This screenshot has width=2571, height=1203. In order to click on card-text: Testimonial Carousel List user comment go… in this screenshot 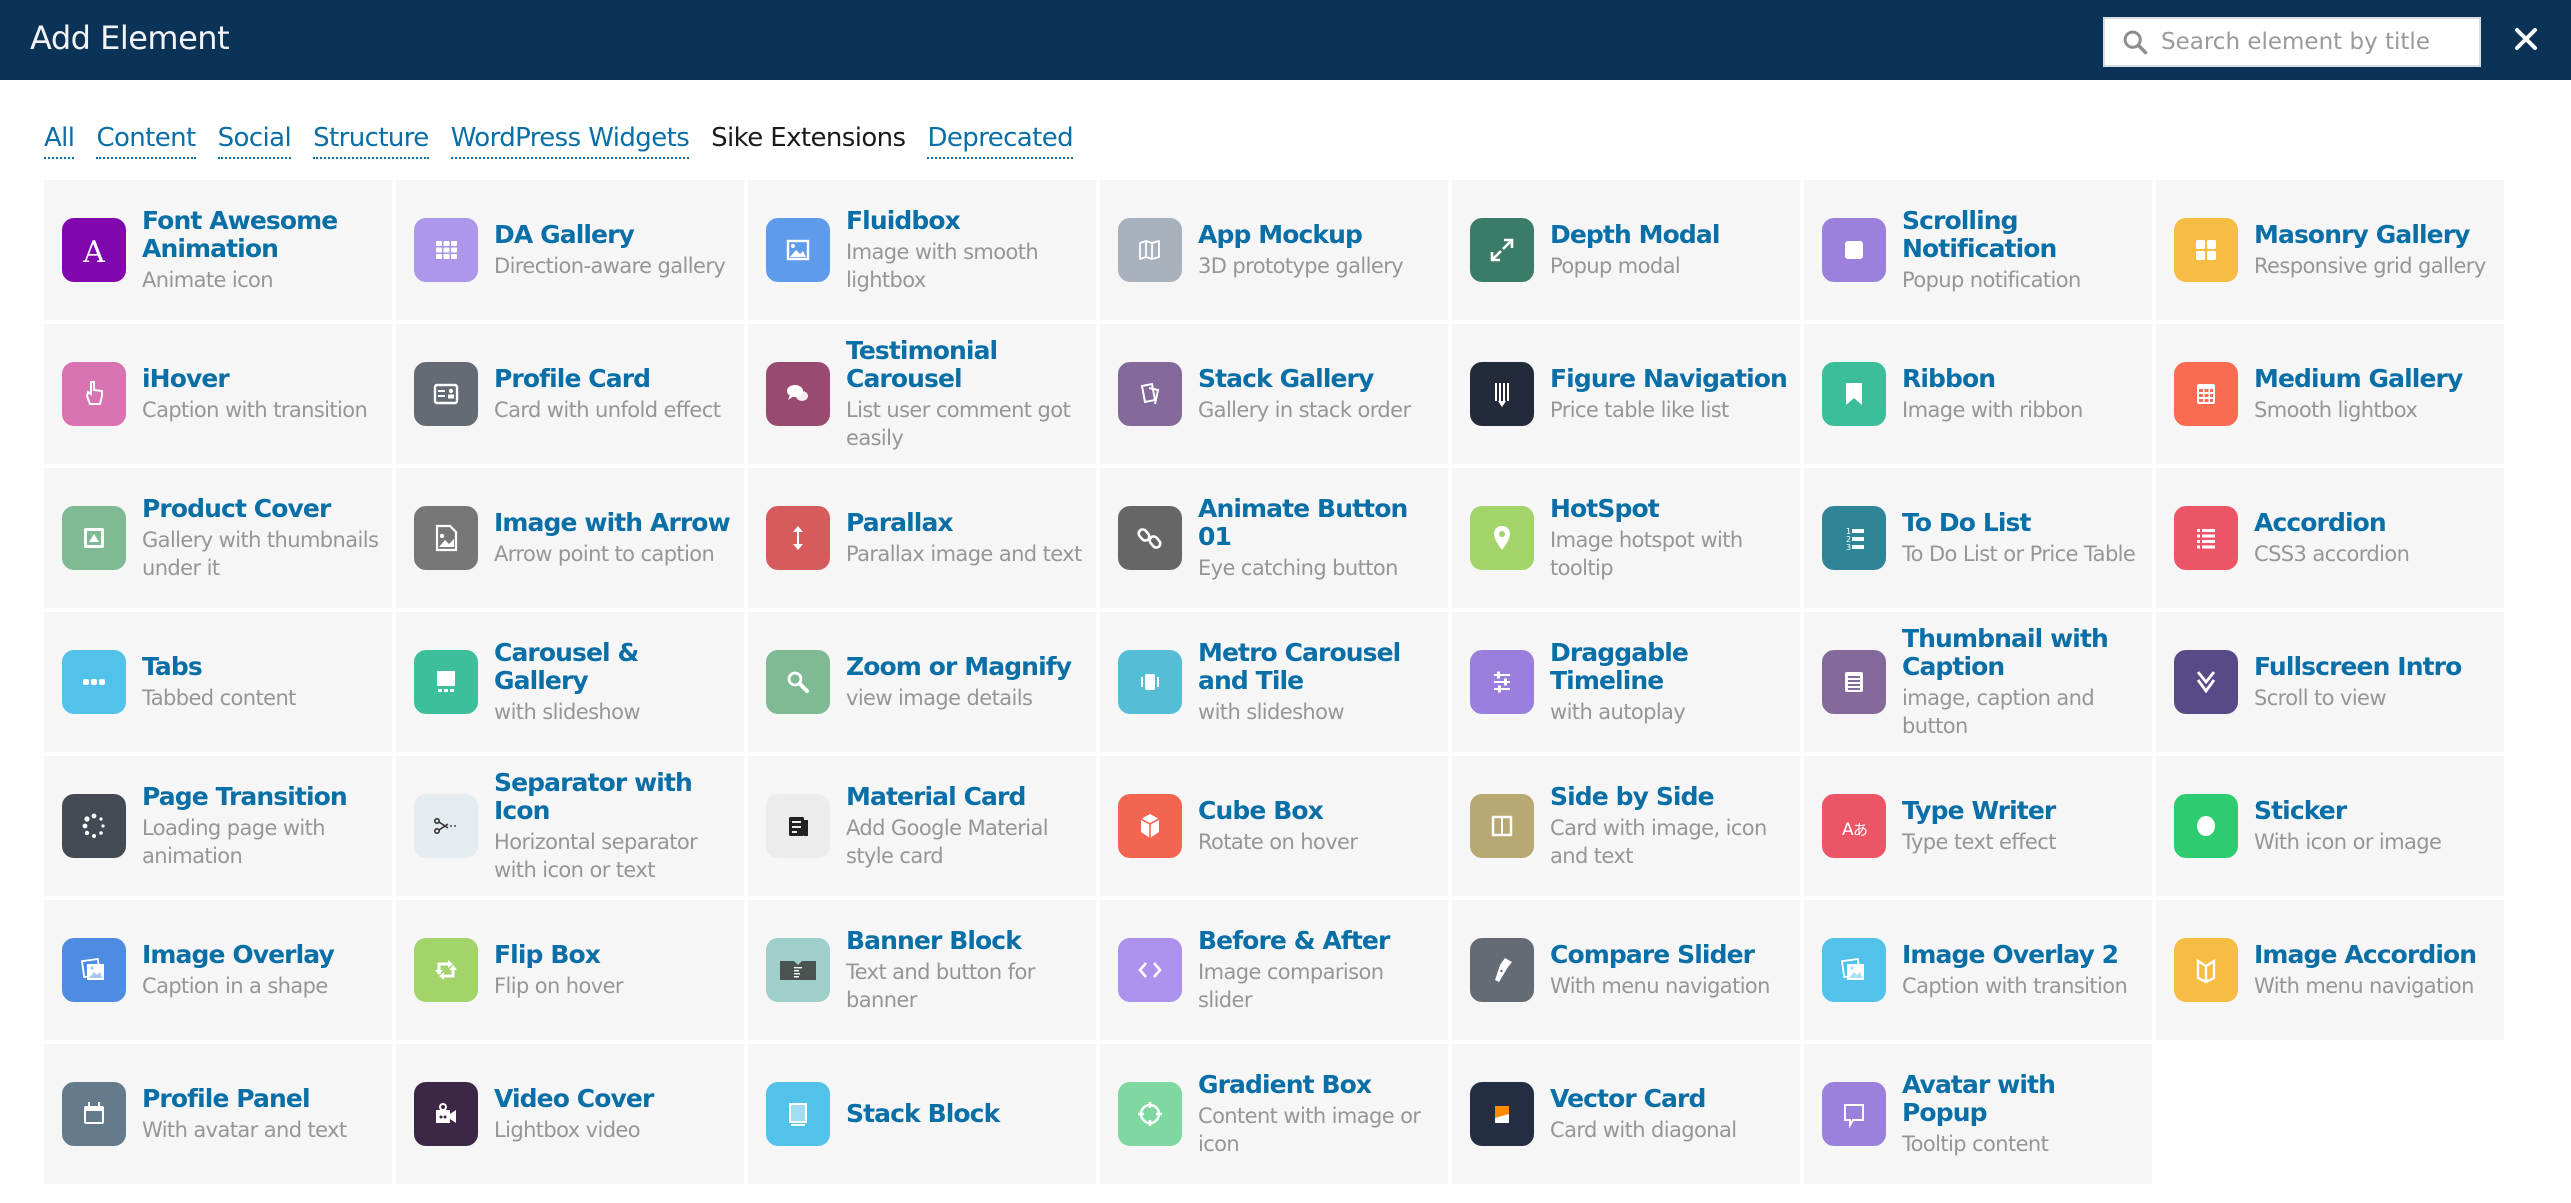, I will do `click(971, 393)`.